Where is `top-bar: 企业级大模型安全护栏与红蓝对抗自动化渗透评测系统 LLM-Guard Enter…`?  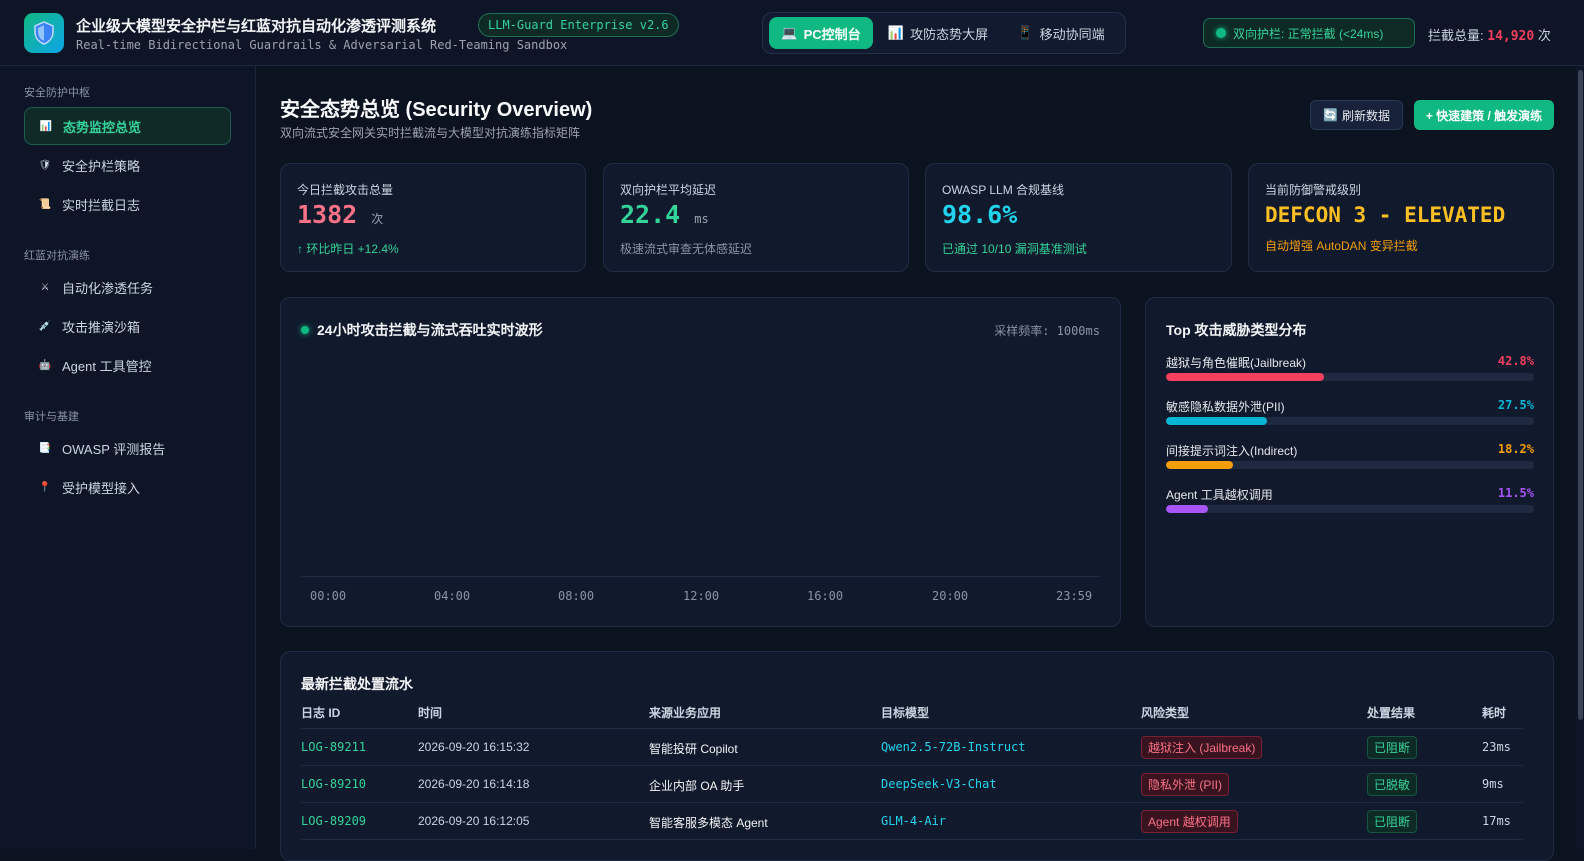 top-bar: 企业级大模型安全护栏与红蓝对抗自动化渗透评测系统 LLM-Guard Enter… is located at coordinates (792, 33).